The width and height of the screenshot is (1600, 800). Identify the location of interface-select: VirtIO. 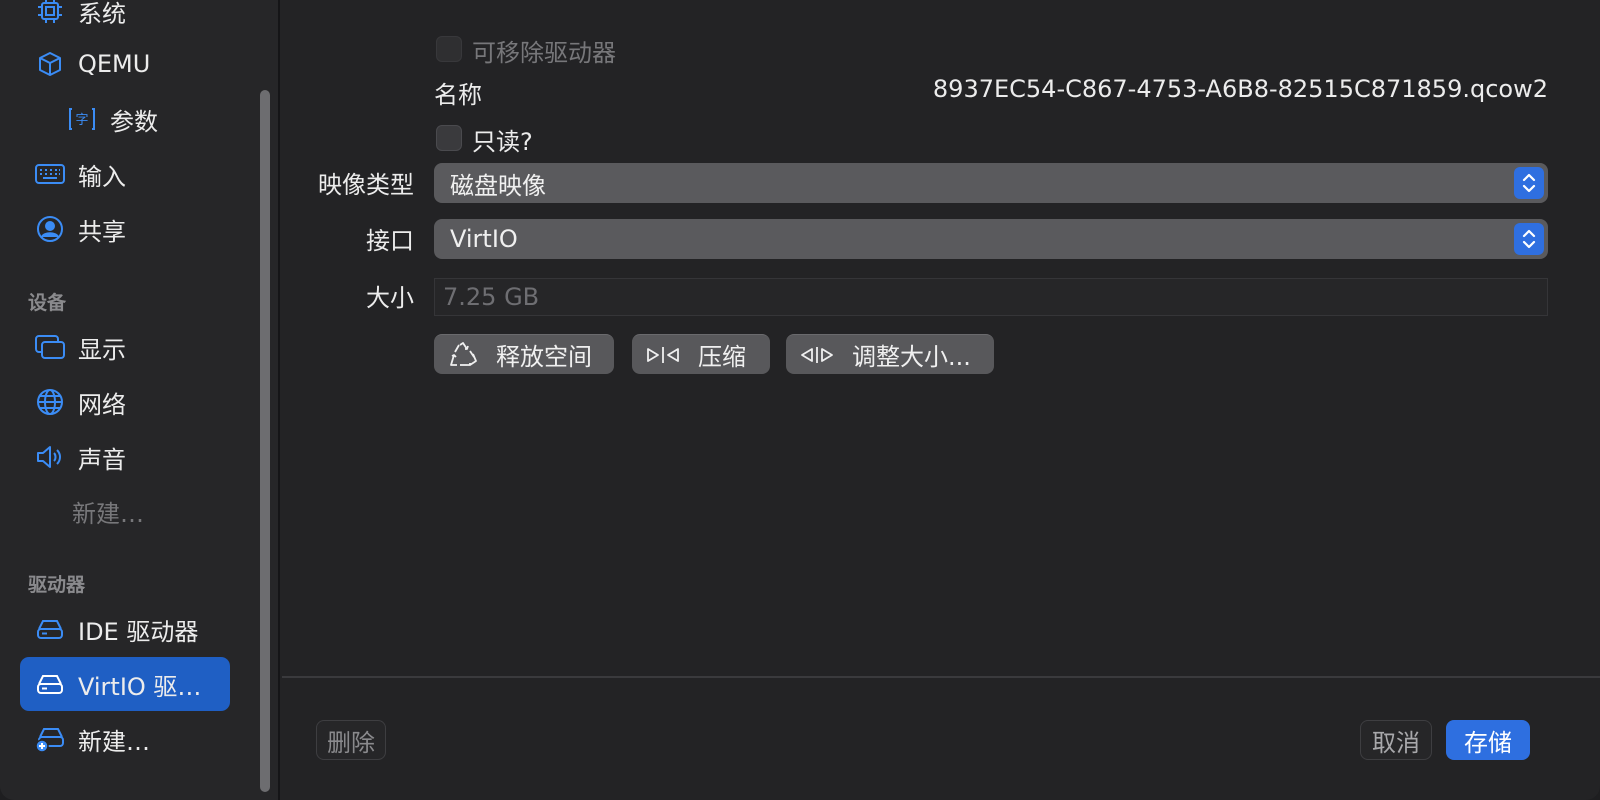
(991, 239).